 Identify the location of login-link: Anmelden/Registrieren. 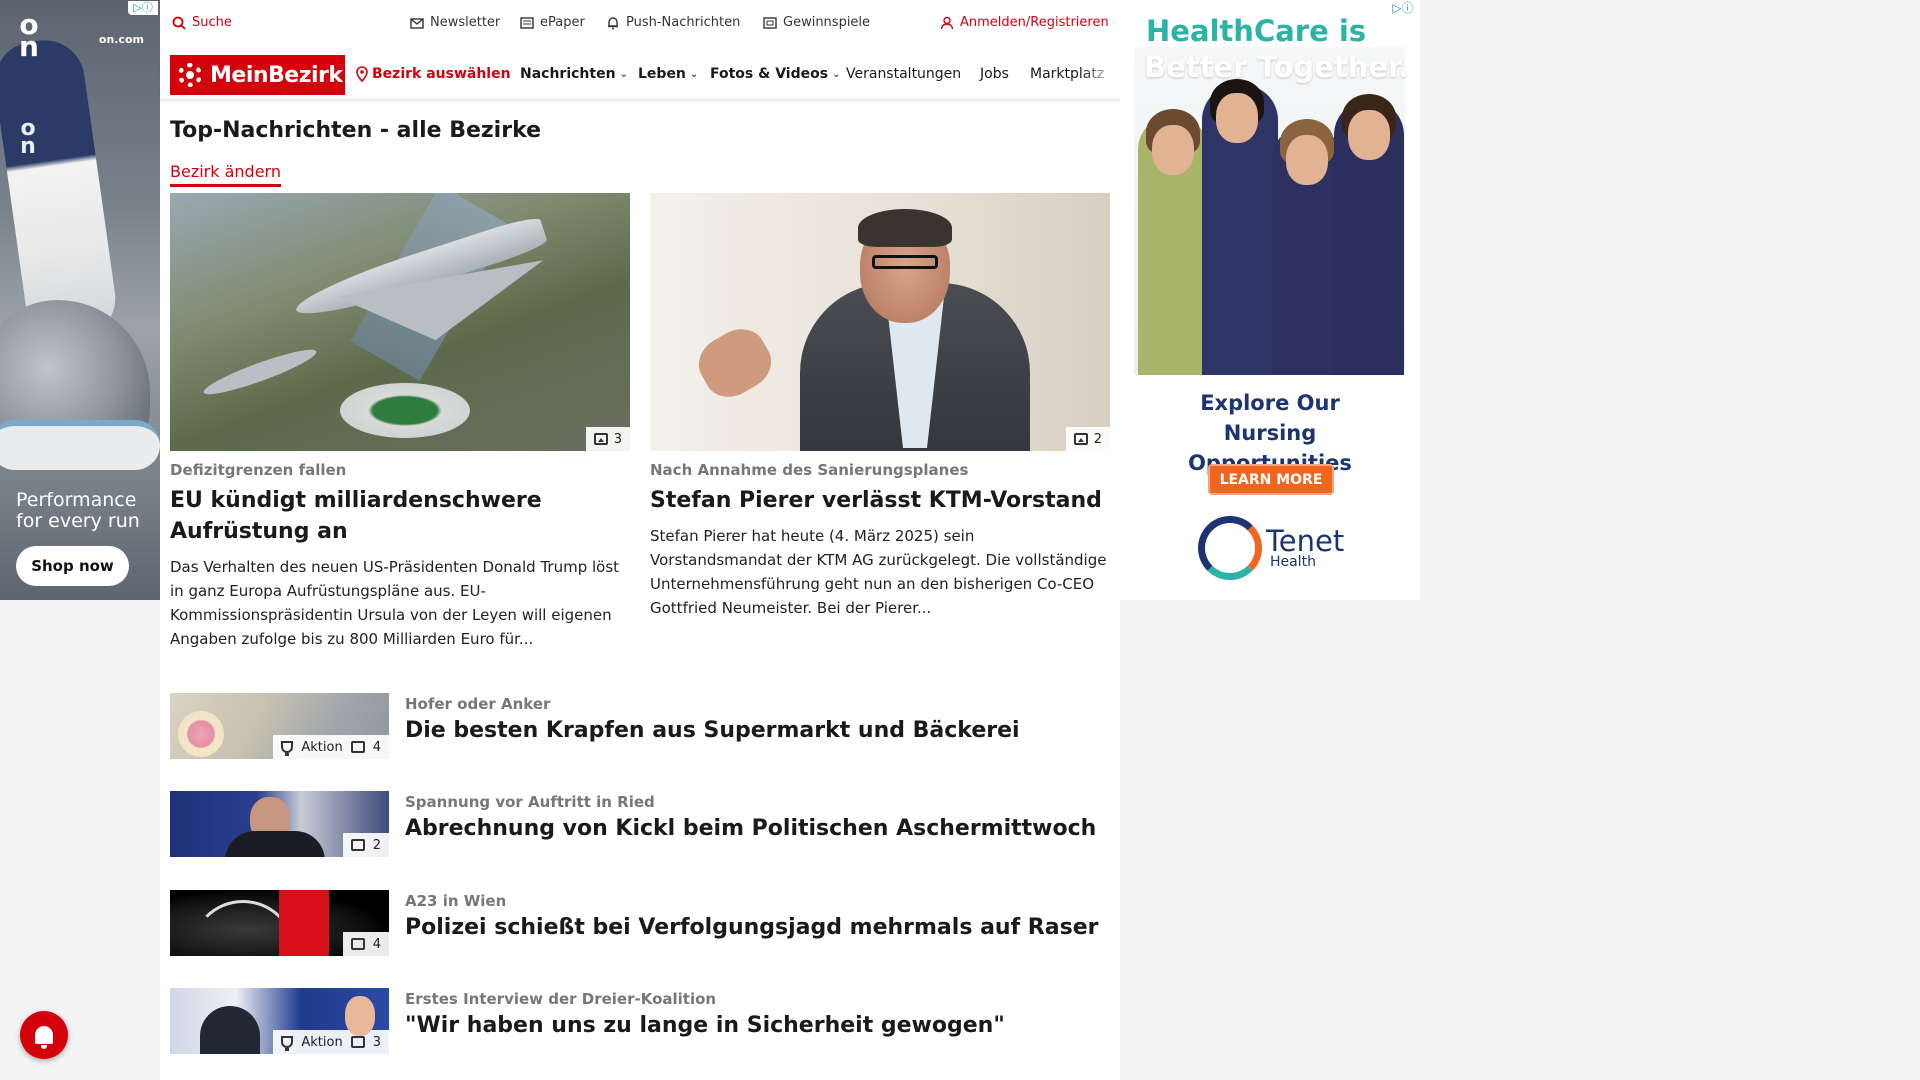
(1024, 22).